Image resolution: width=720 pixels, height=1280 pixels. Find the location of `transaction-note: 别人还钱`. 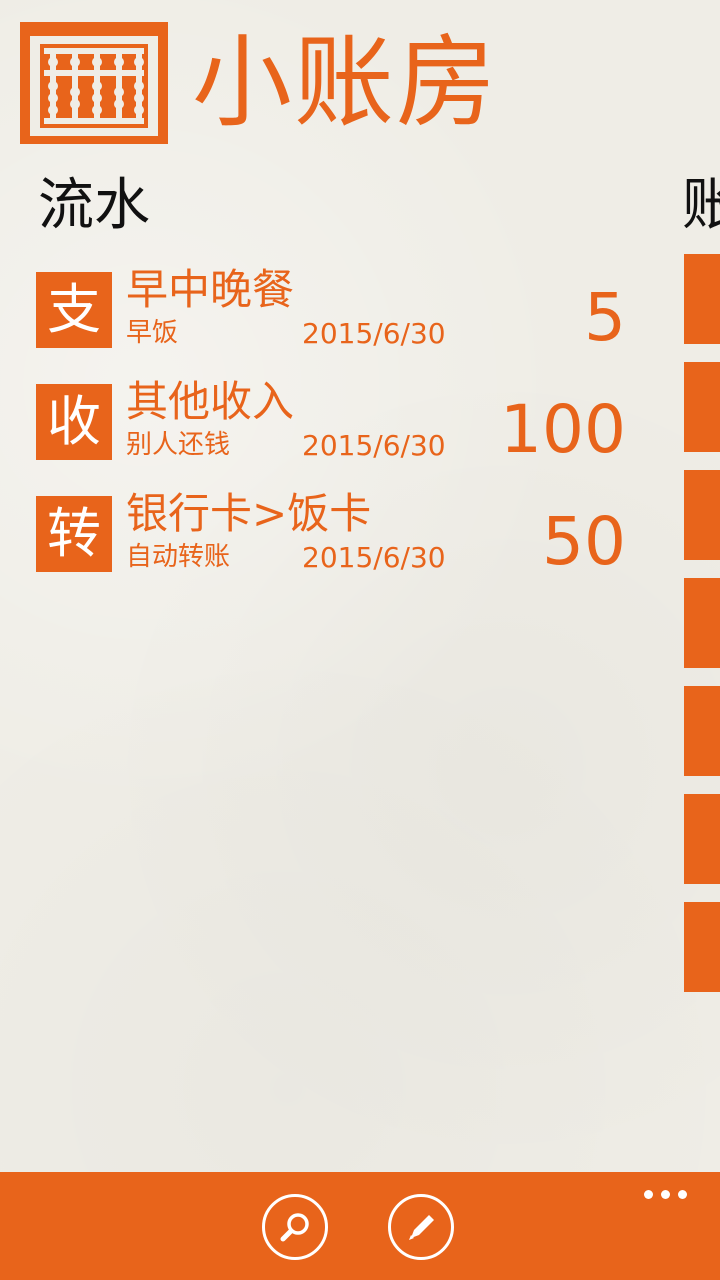

transaction-note: 别人还钱 is located at coordinates (178, 445).